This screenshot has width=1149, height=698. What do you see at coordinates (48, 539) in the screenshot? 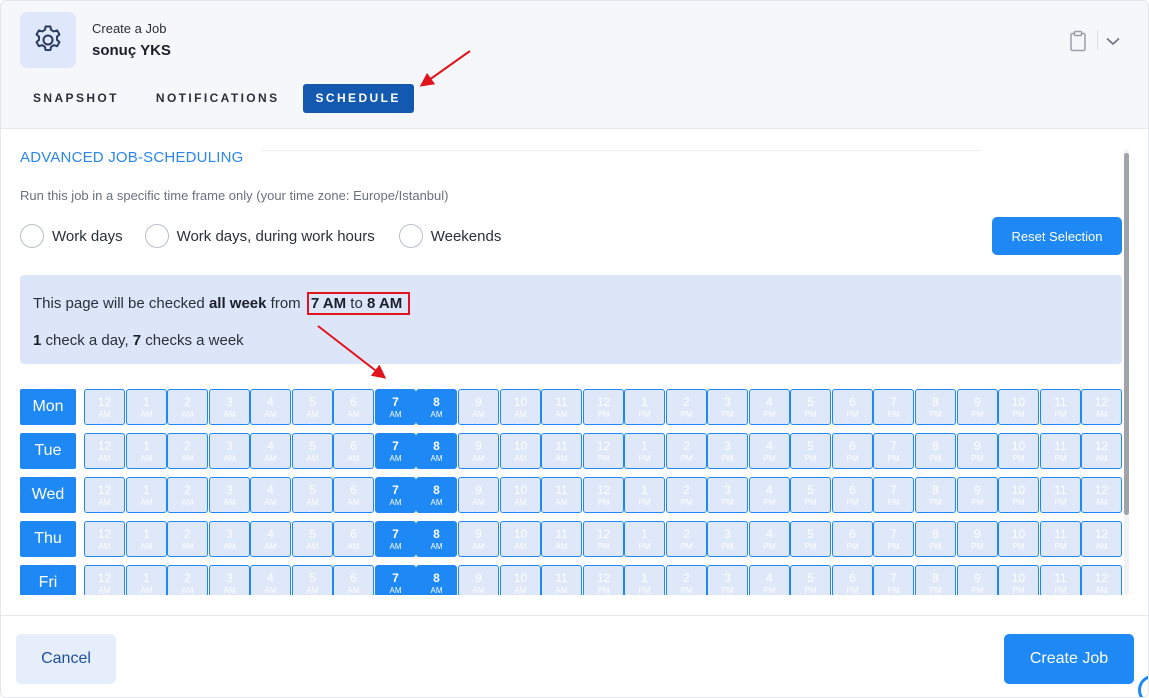
I see `day-toggle: Thu` at bounding box center [48, 539].